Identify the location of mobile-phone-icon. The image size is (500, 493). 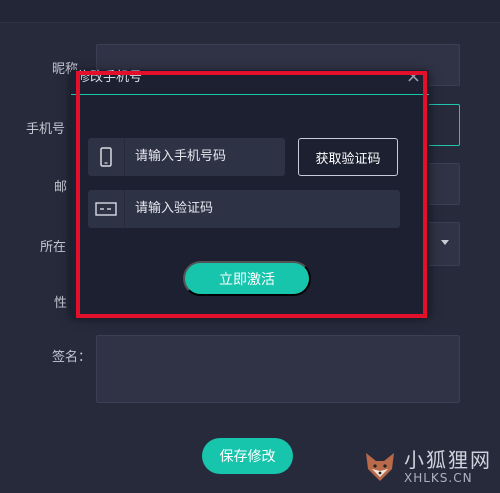
(106, 157).